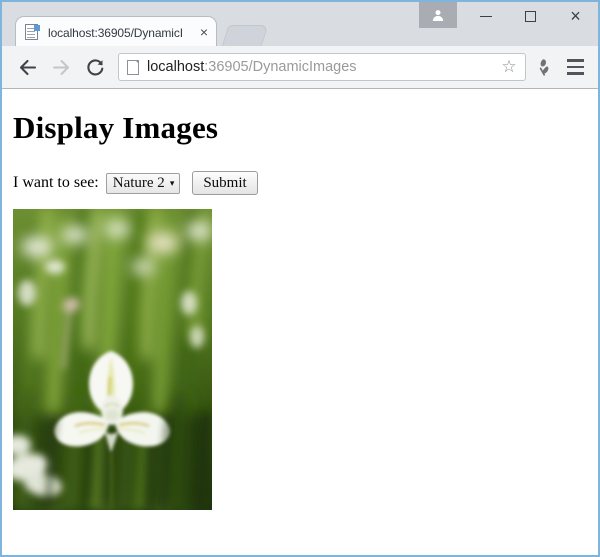  I want to click on extension-icon, so click(544, 67).